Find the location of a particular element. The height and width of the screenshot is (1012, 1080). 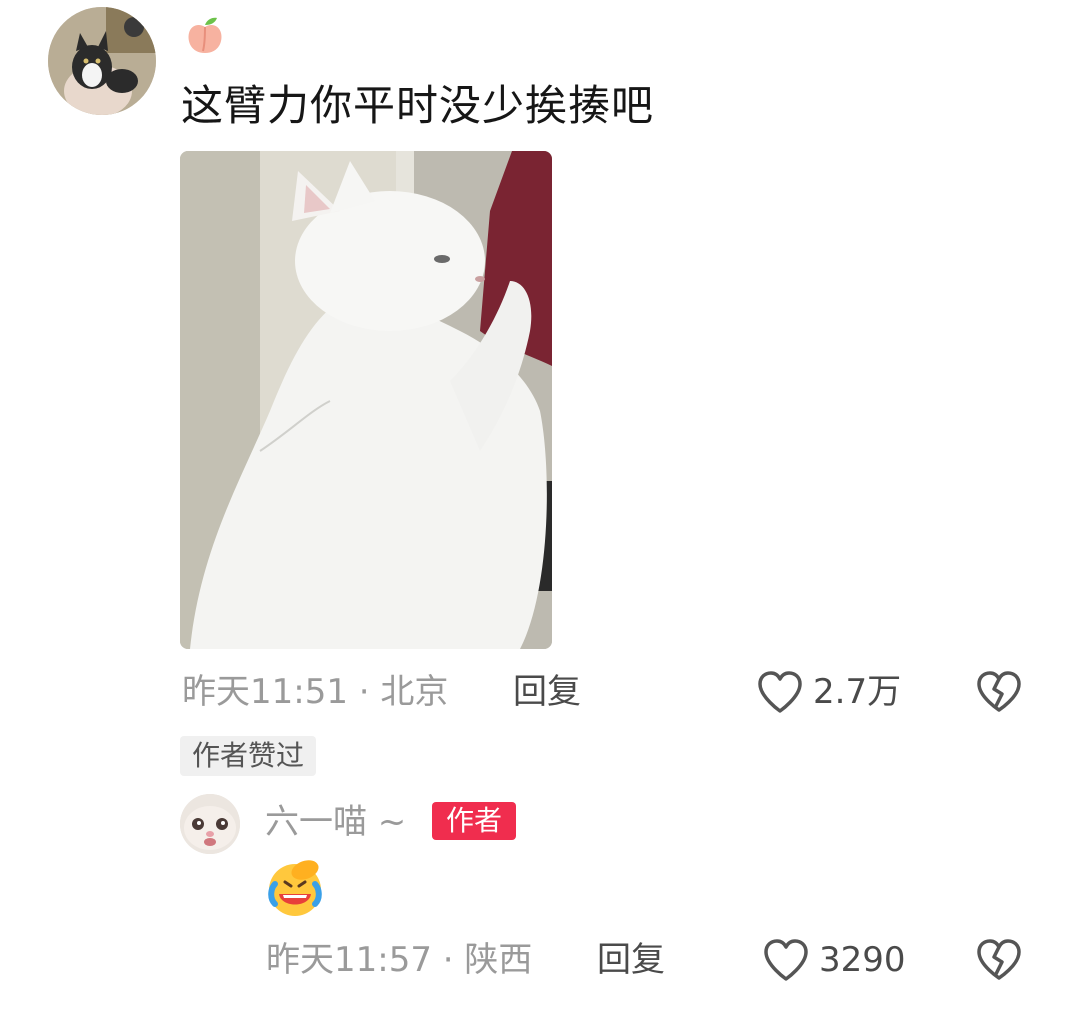

like-button is located at coordinates (780, 692).